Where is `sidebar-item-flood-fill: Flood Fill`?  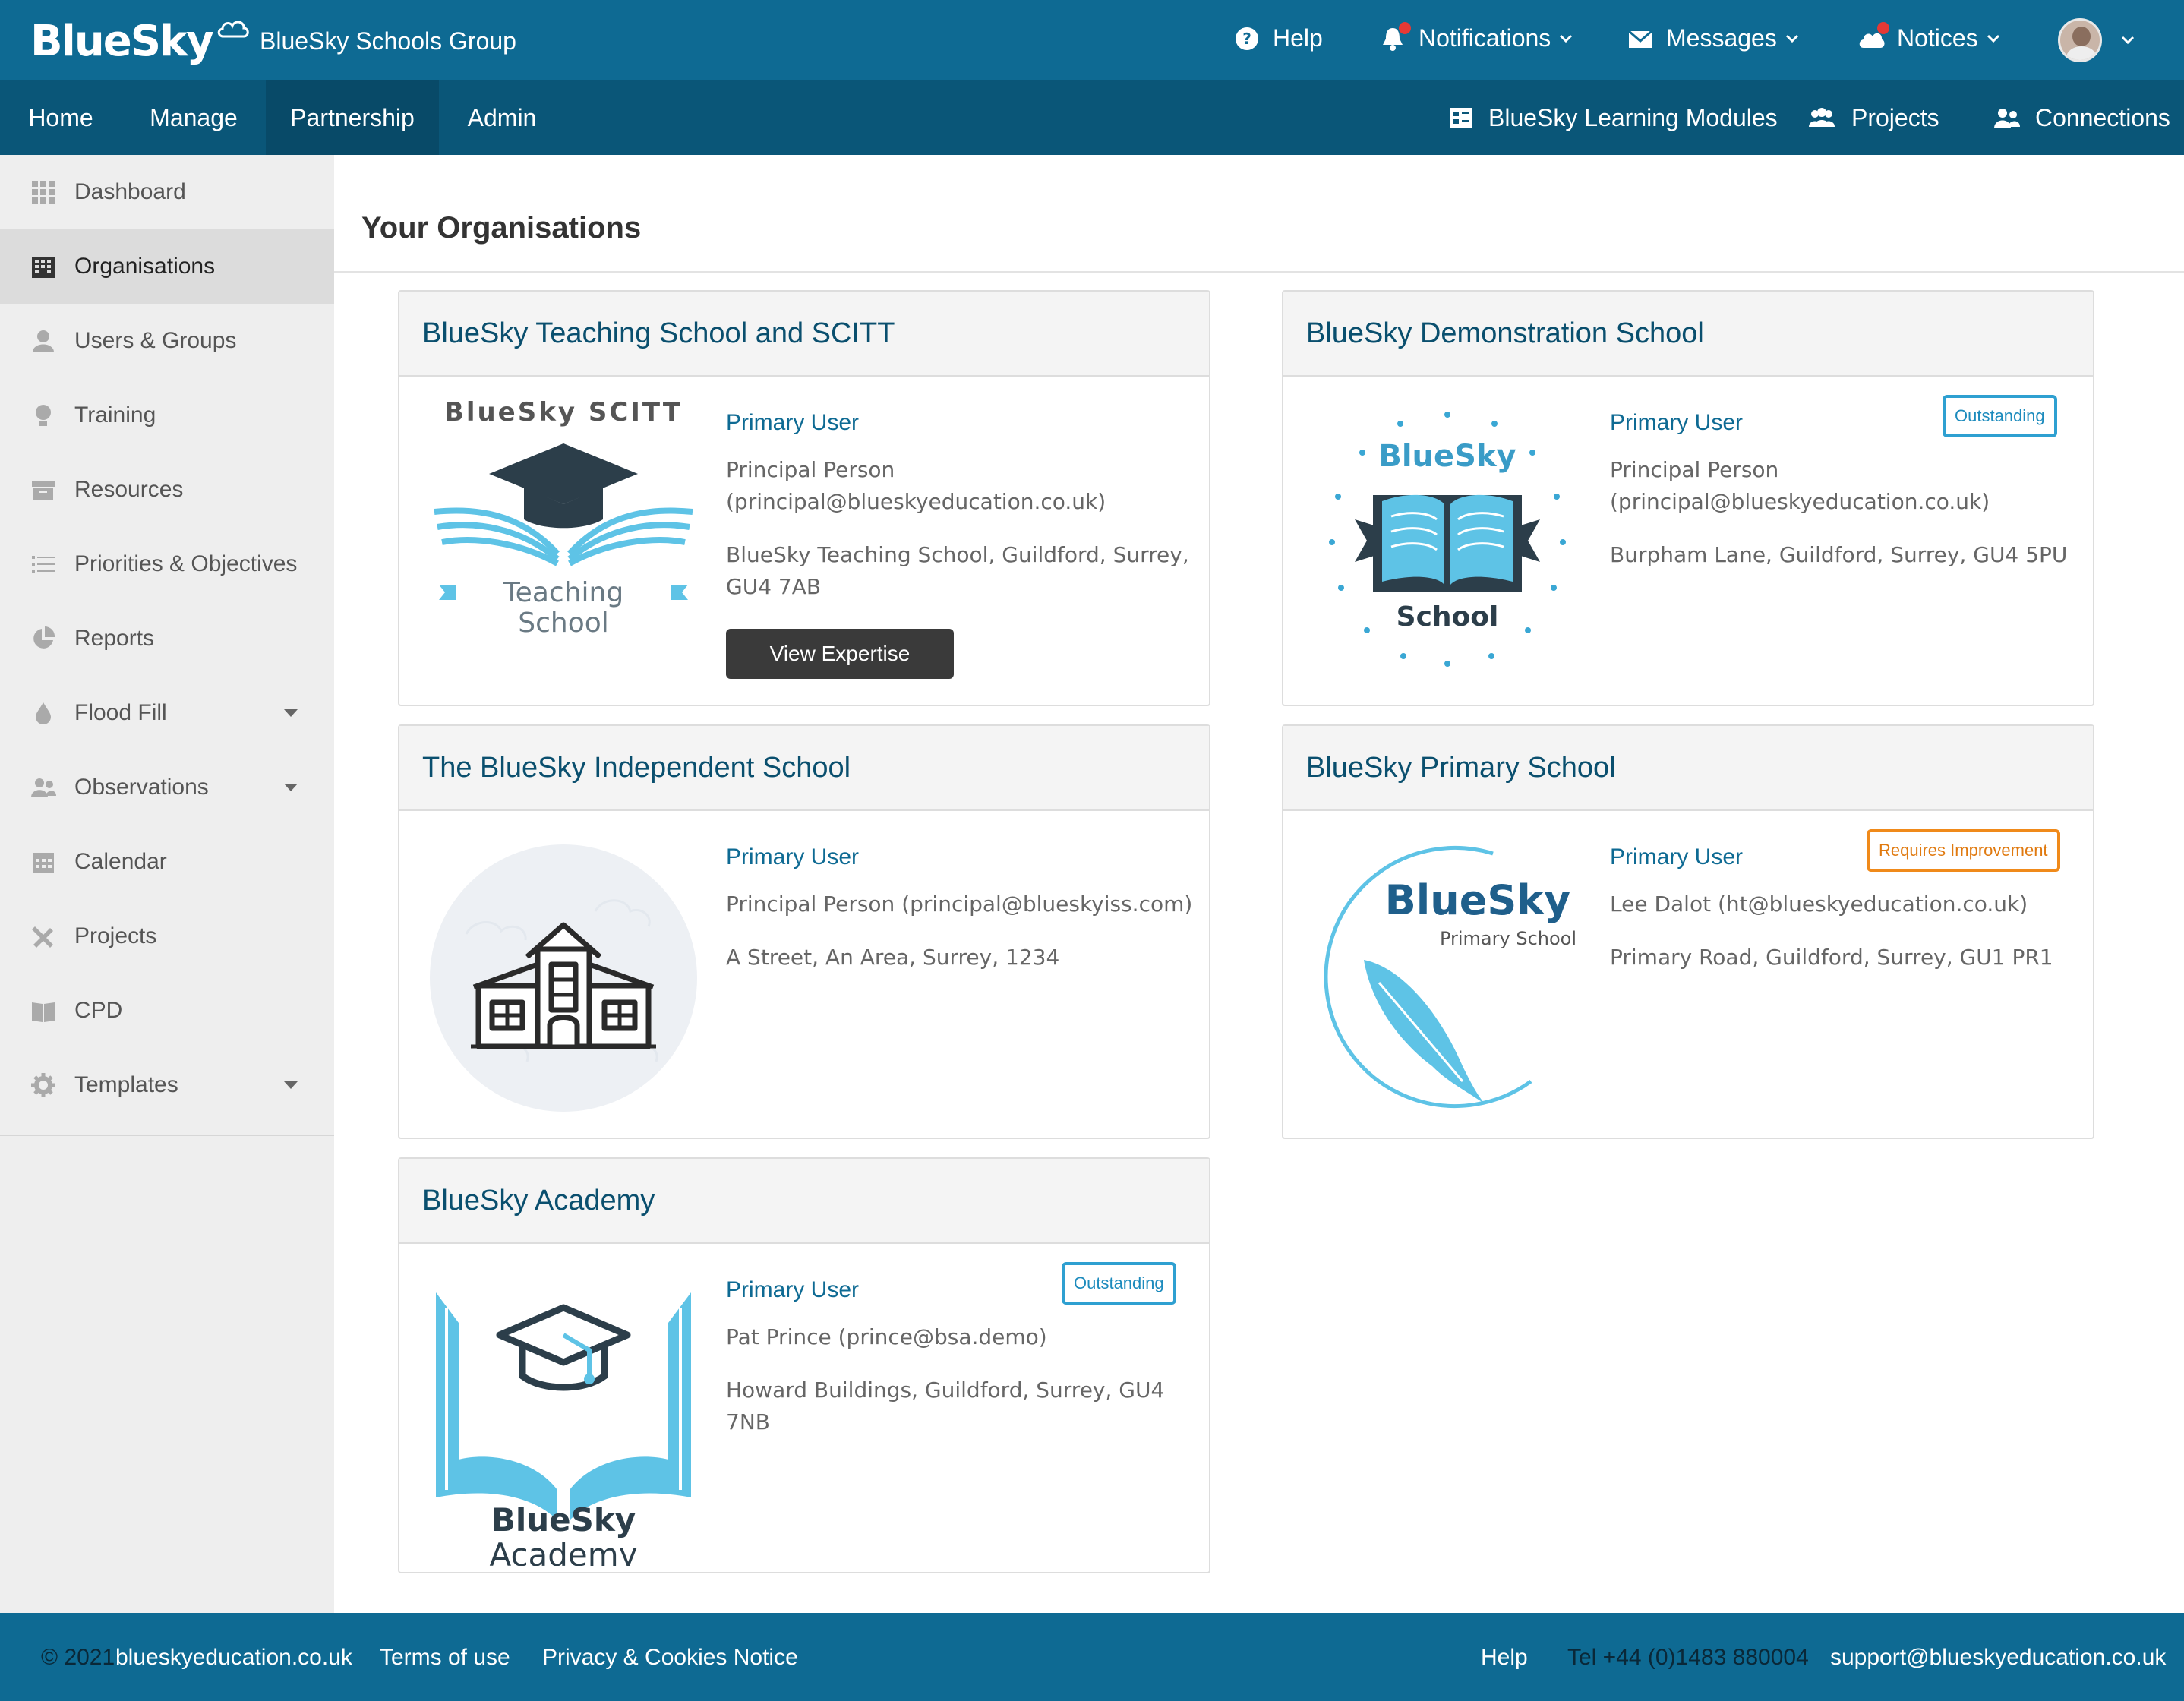
sidebar-item-flood-fill: Flood Fill is located at coordinates (167, 713).